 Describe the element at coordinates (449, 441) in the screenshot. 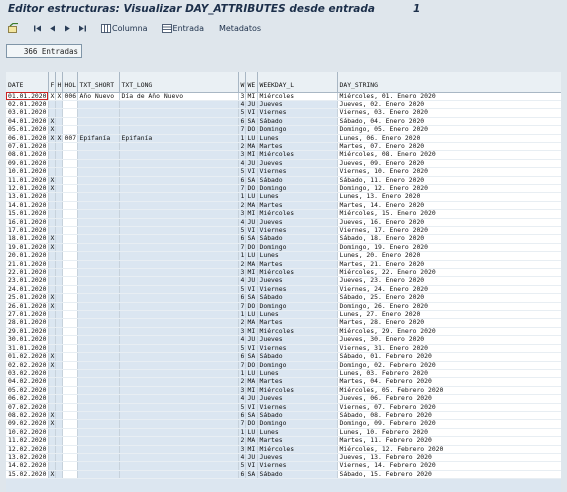

I see `cell-day-string: Martes, 11. Febrero 2020` at that location.